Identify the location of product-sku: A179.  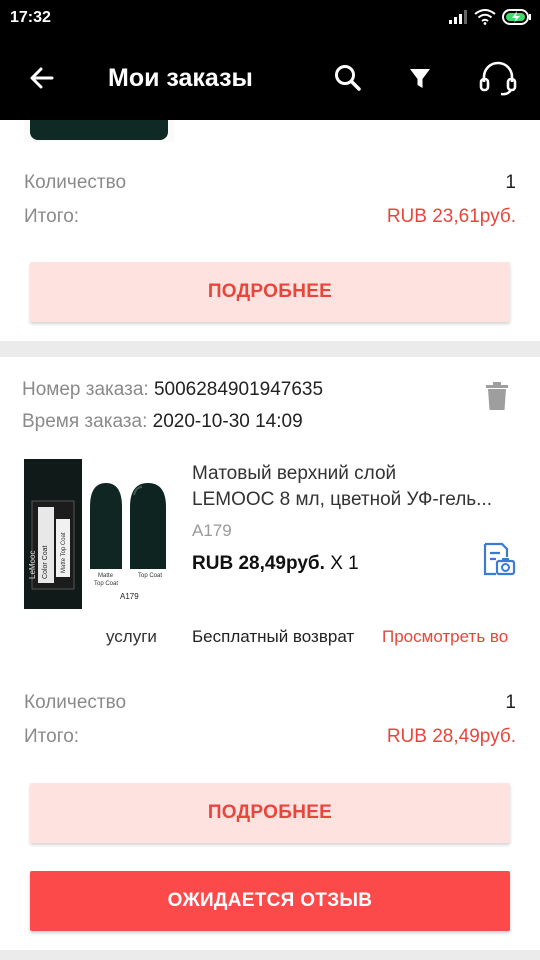
(212, 530).